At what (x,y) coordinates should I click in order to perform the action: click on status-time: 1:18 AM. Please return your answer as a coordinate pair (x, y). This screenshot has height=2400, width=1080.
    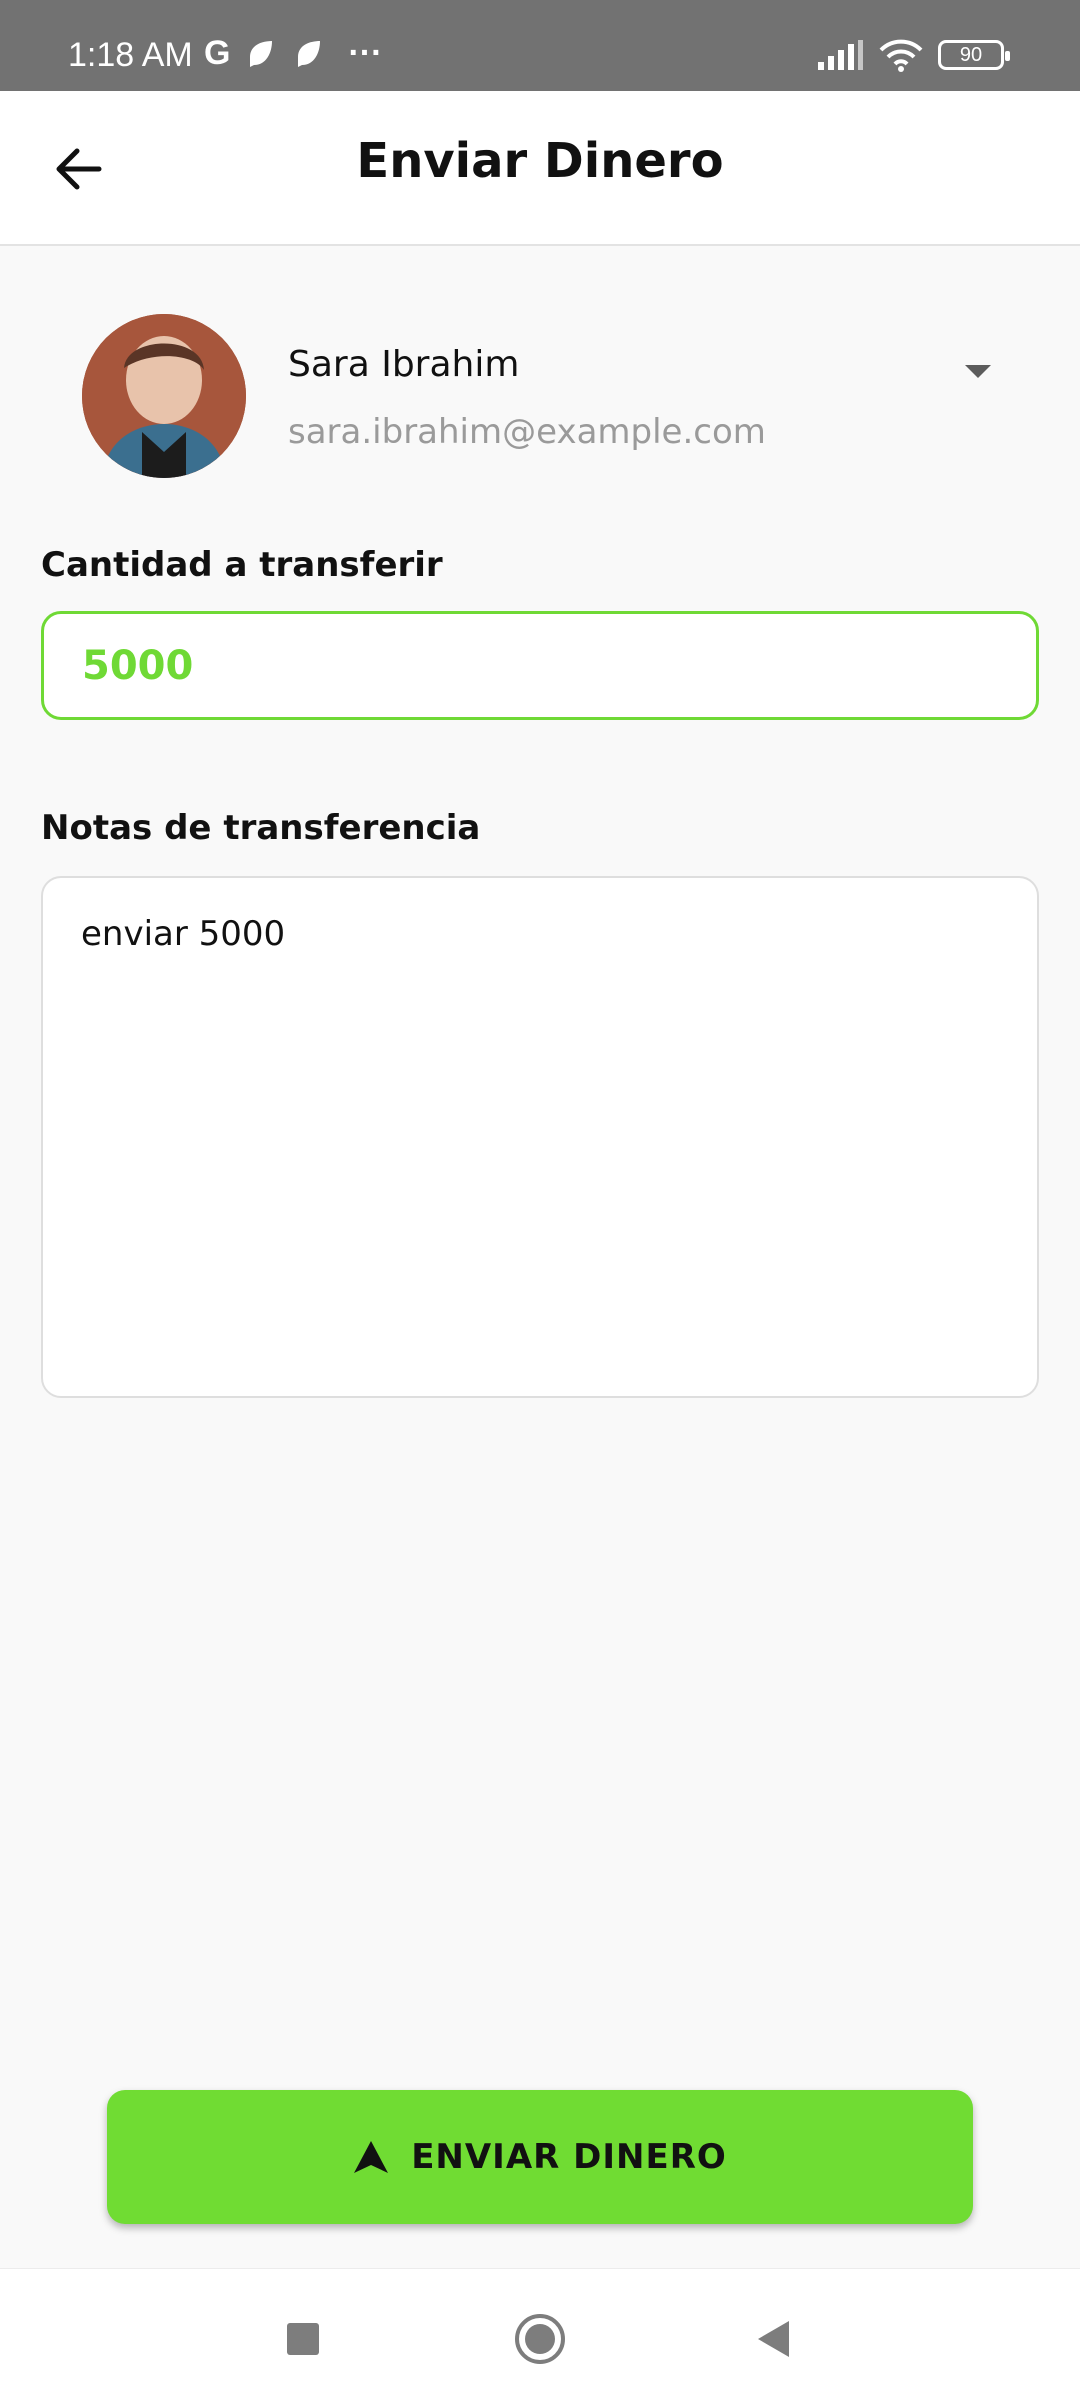
    Looking at the image, I should click on (130, 55).